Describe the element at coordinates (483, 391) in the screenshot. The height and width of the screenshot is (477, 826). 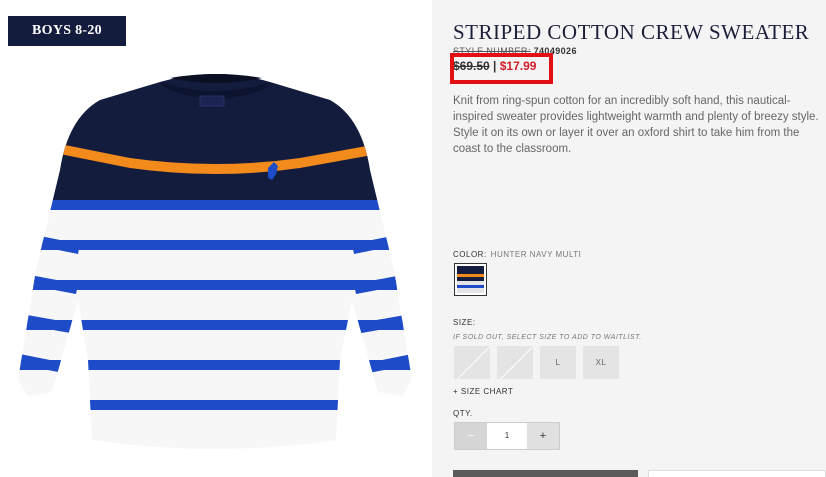
I see `size-chart-link: + SIZE CHART` at that location.